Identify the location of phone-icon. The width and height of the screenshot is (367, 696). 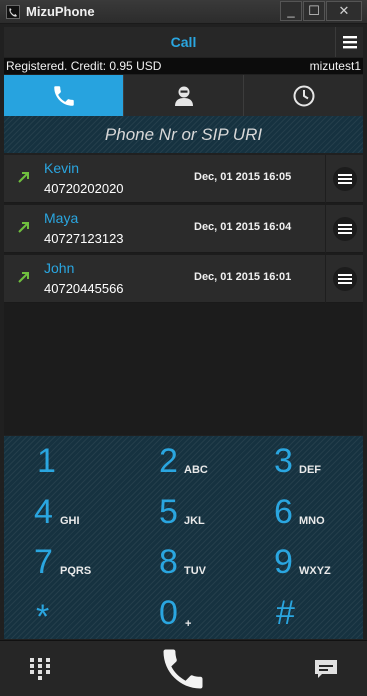
(63, 95).